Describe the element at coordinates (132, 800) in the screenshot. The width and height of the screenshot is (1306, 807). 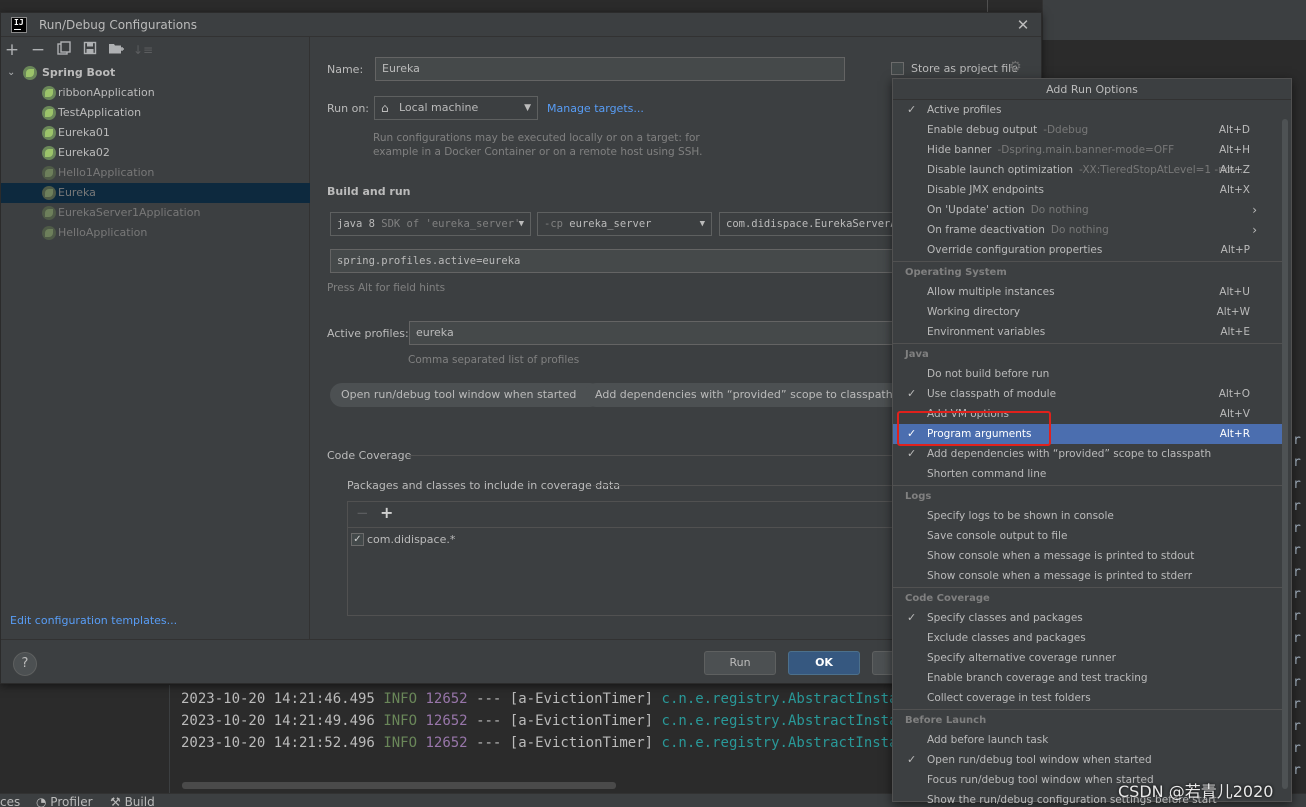
I see `tool-tab-build: ⚒ Build` at that location.